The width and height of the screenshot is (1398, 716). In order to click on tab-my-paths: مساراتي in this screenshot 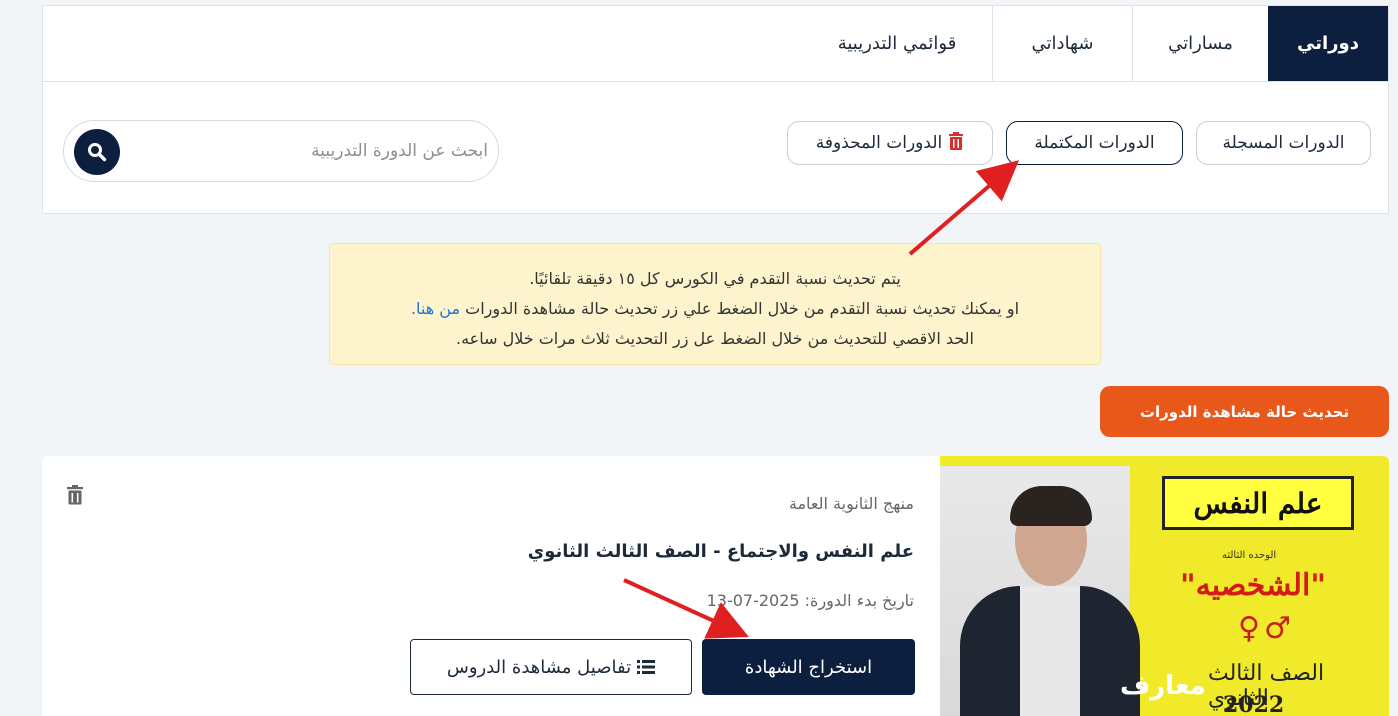, I will do `click(1200, 43)`.